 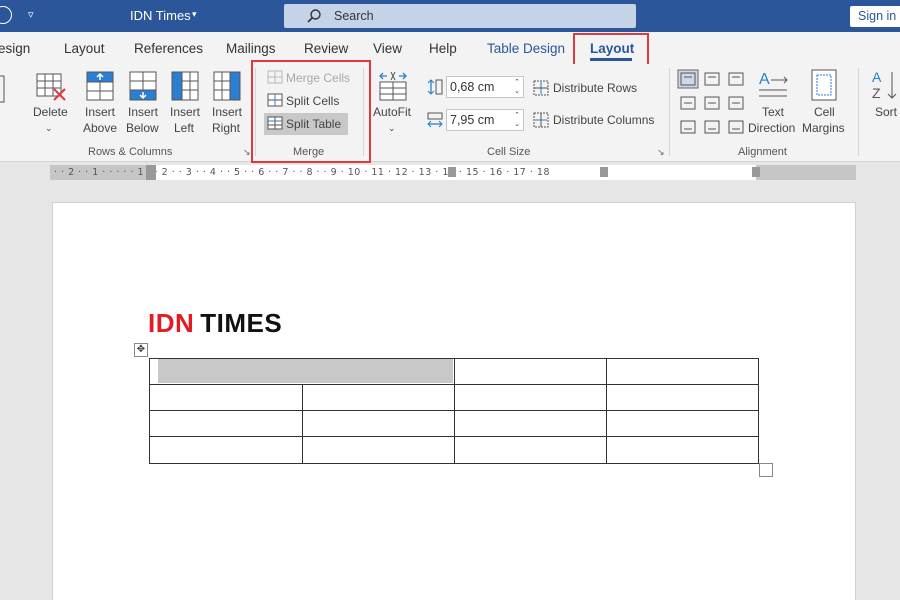 What do you see at coordinates (766, 470) in the screenshot?
I see `table-resize-handle` at bounding box center [766, 470].